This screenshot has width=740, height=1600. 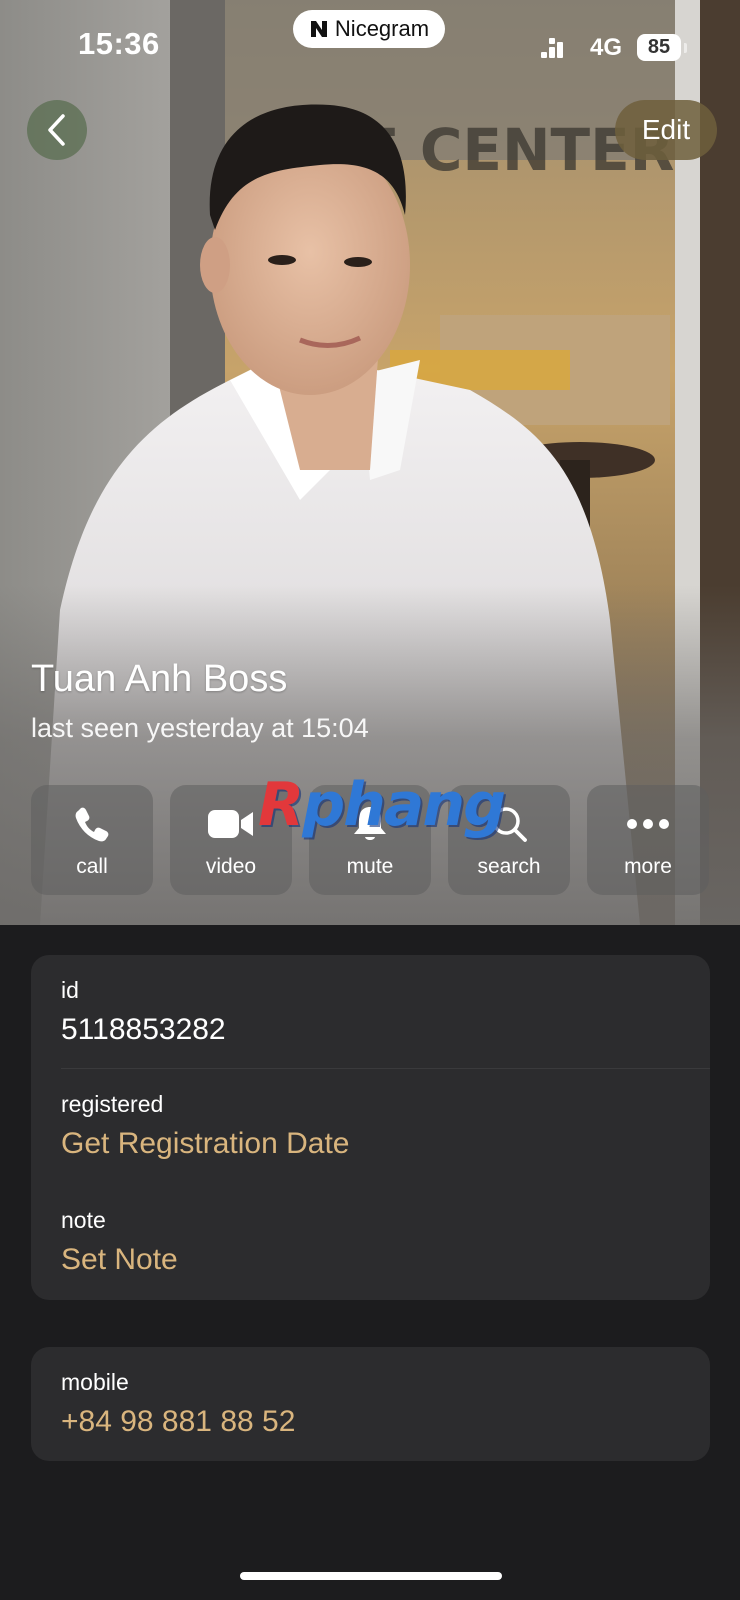 What do you see at coordinates (370, 866) in the screenshot?
I see `mute-label: mute` at bounding box center [370, 866].